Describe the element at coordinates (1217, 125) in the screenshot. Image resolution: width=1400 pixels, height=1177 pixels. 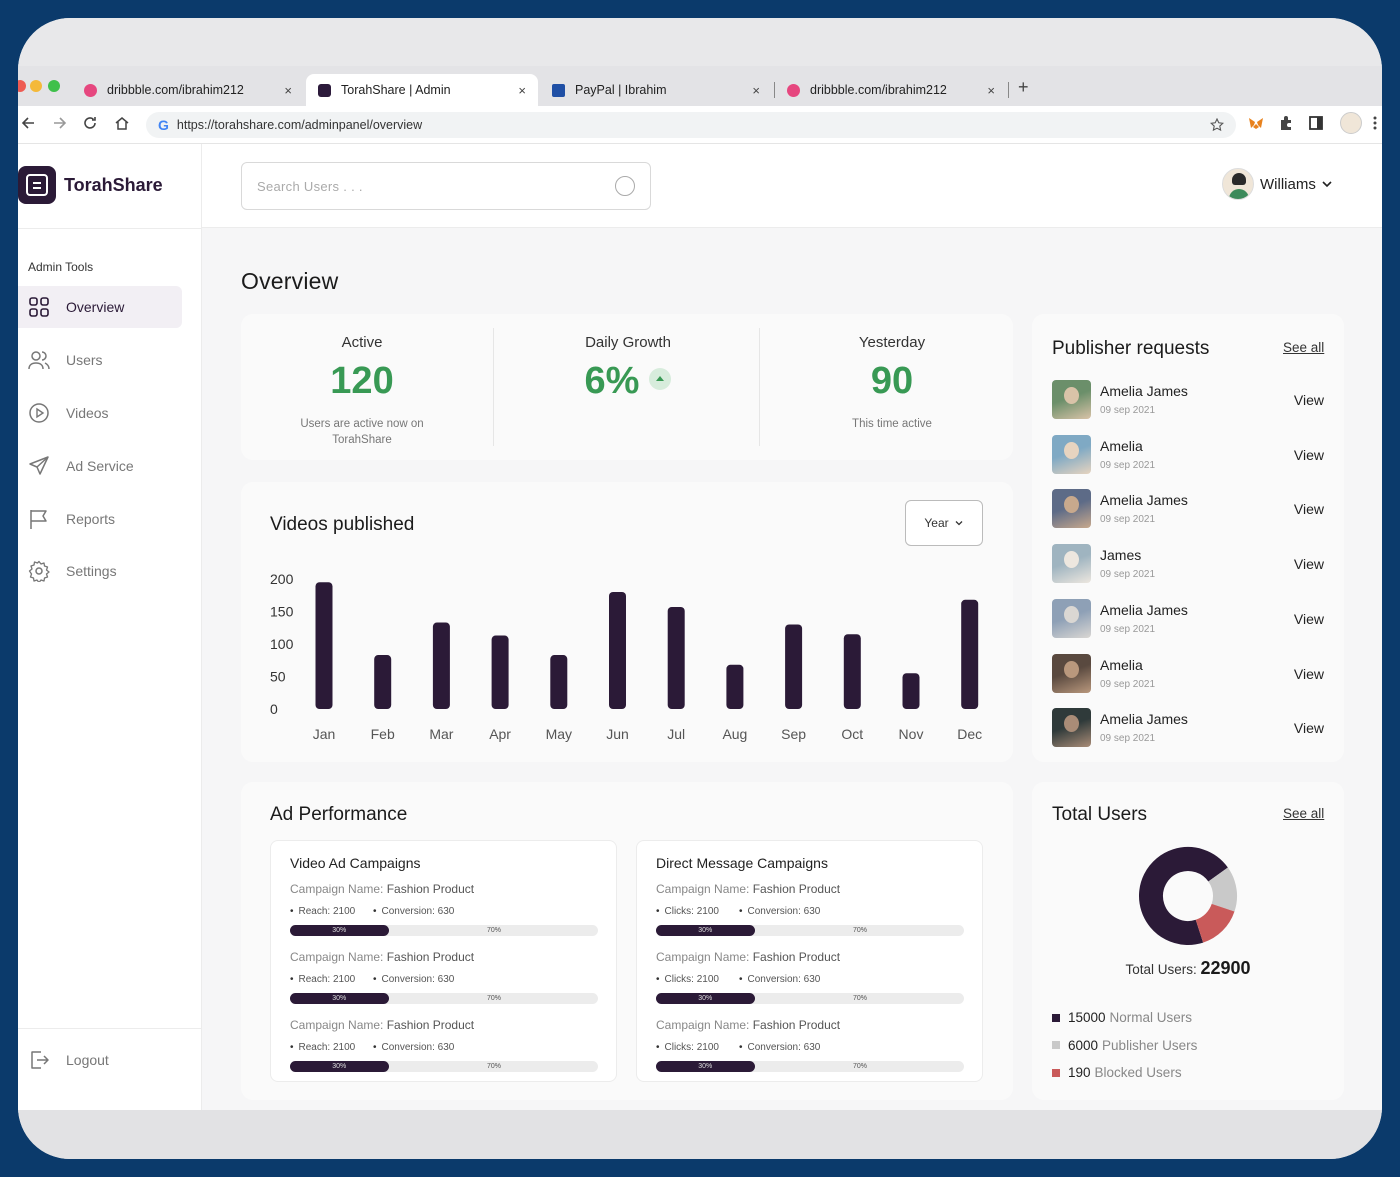
I see `bookmark-star-icon` at that location.